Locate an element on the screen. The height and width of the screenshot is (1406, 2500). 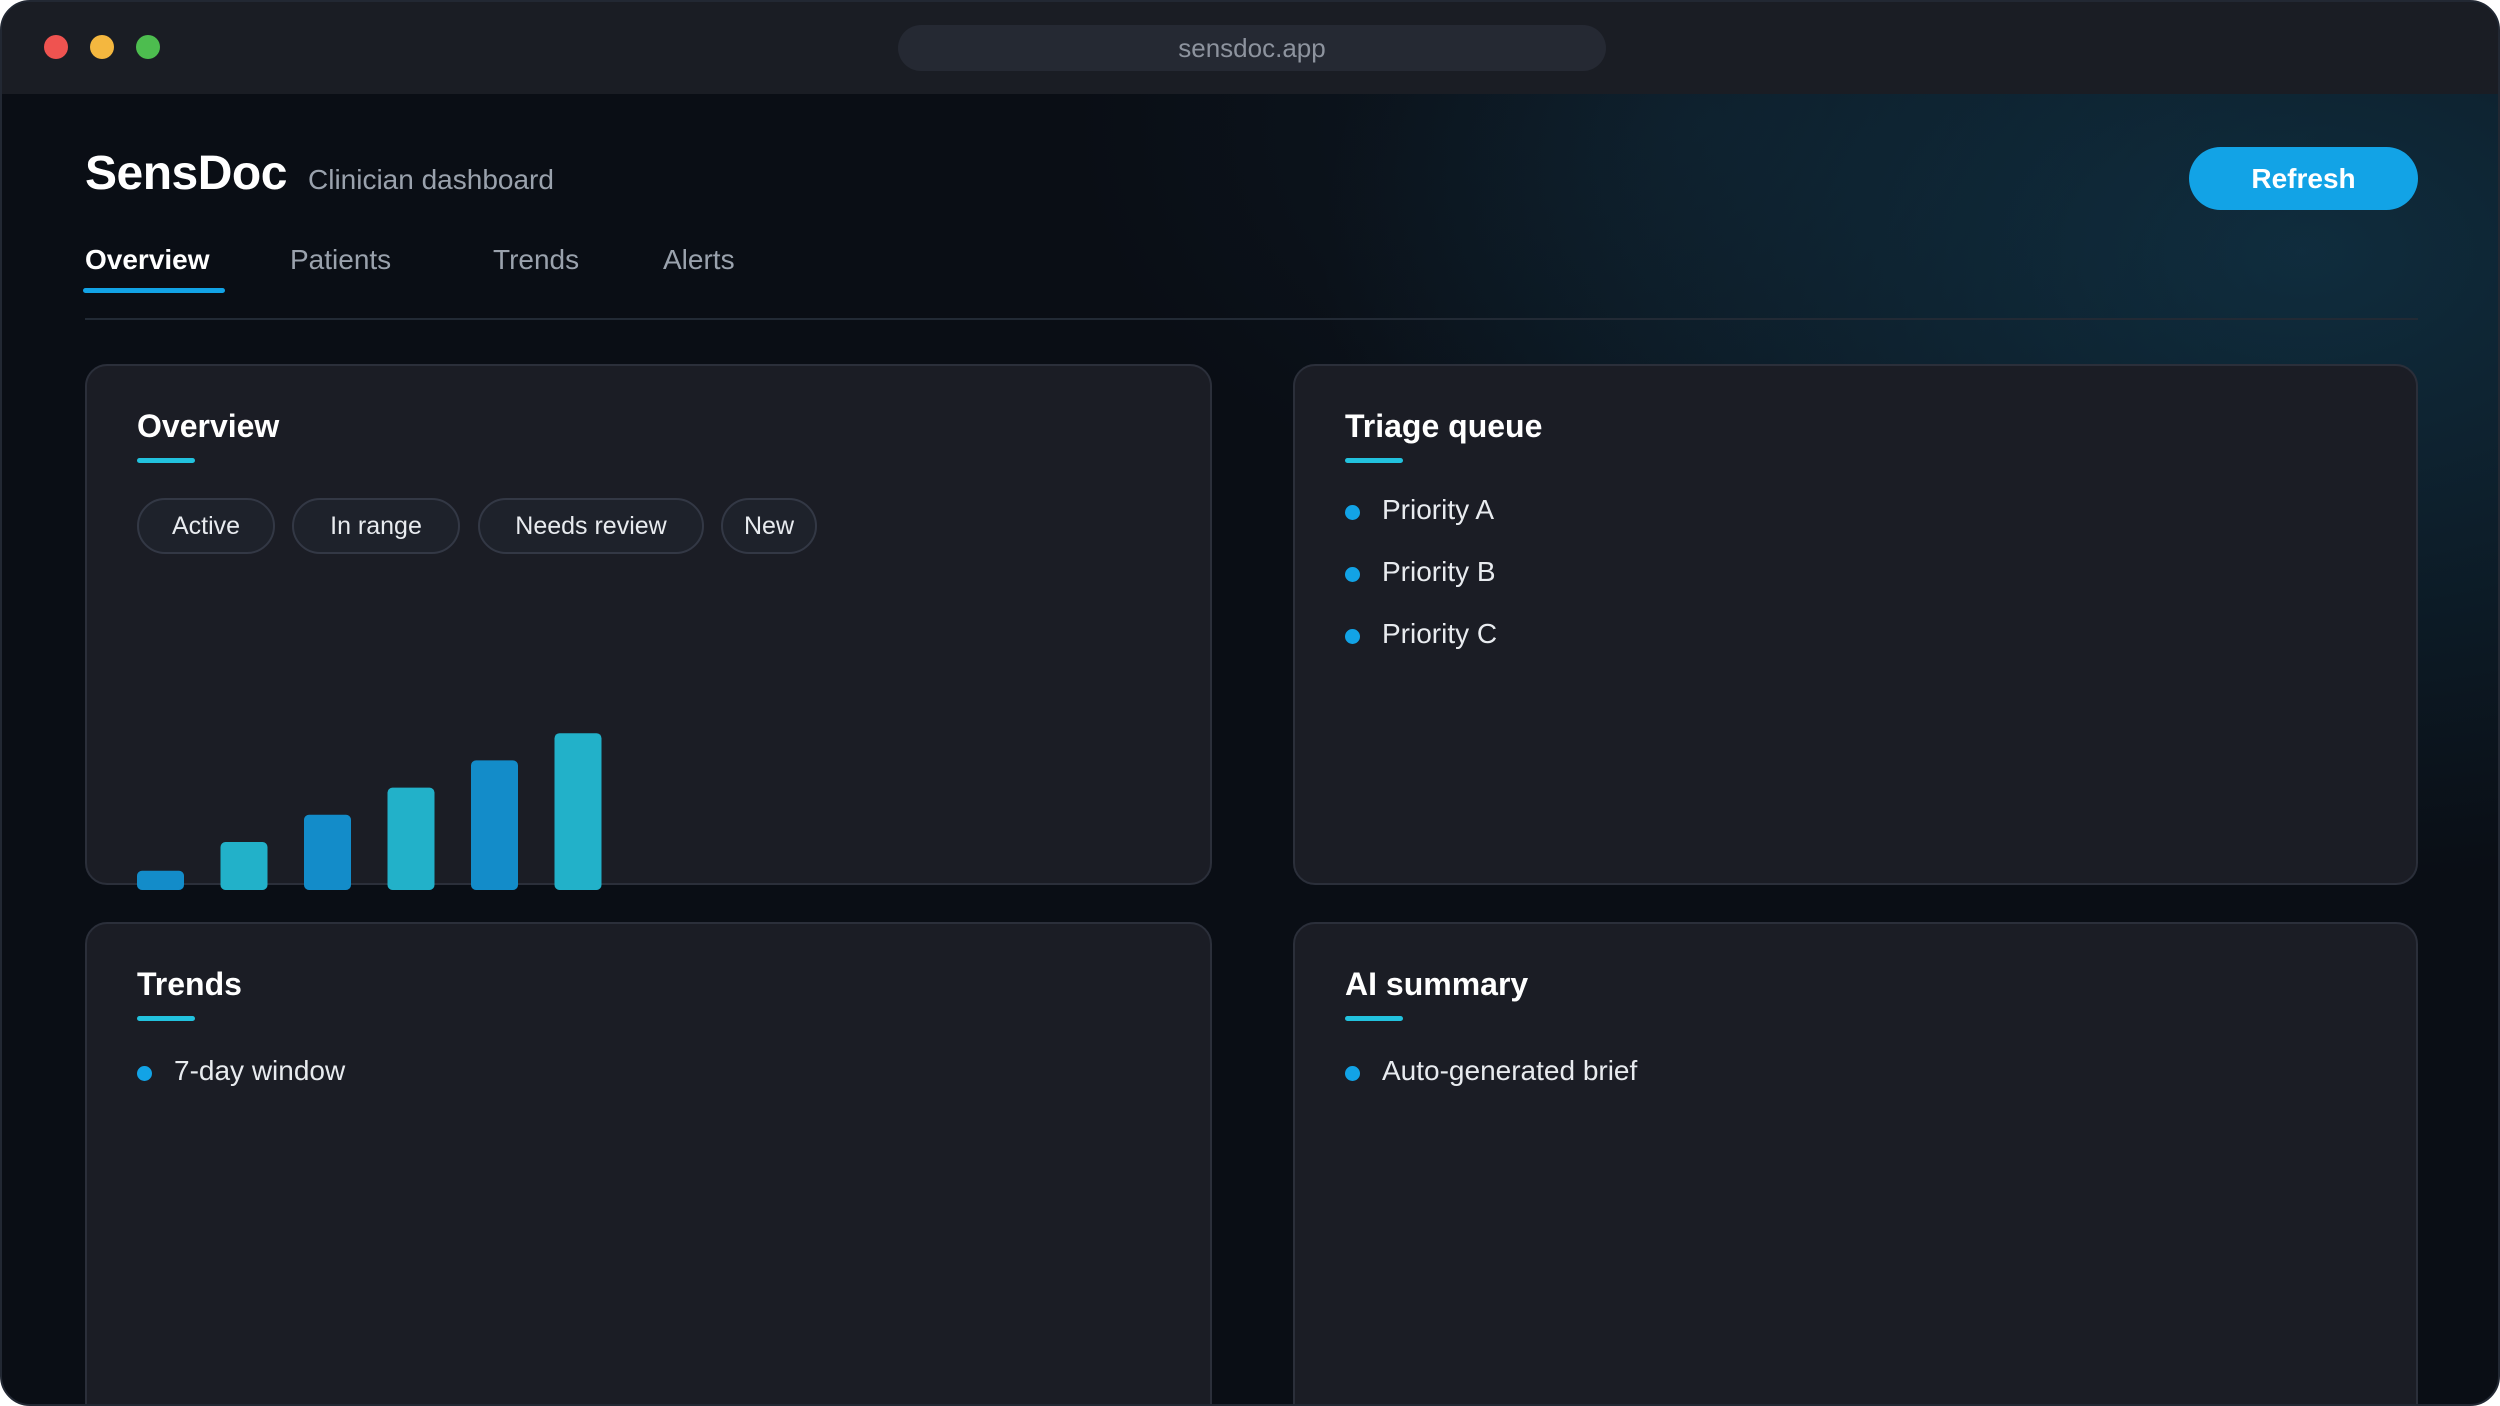
tab-label: Patients is located at coordinates (341, 259).